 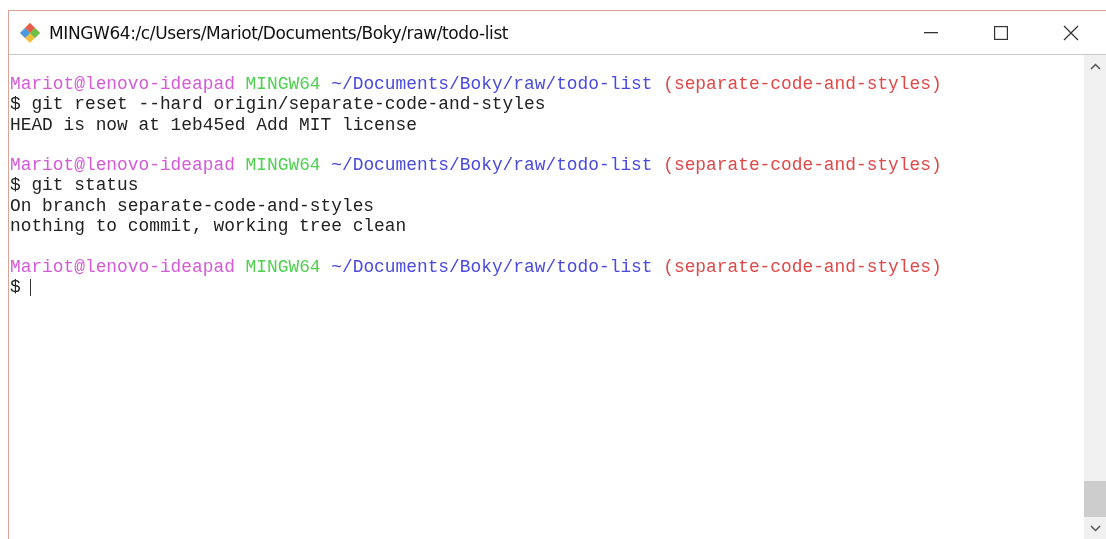 What do you see at coordinates (1071, 32) in the screenshot?
I see `close-icon` at bounding box center [1071, 32].